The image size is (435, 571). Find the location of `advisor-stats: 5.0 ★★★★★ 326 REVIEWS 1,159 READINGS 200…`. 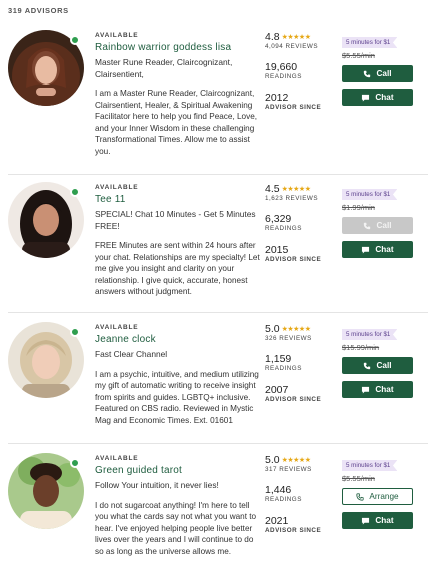

advisor-stats: 5.0 ★★★★★ 326 REVIEWS 1,159 READINGS 200… is located at coordinates (300, 363).